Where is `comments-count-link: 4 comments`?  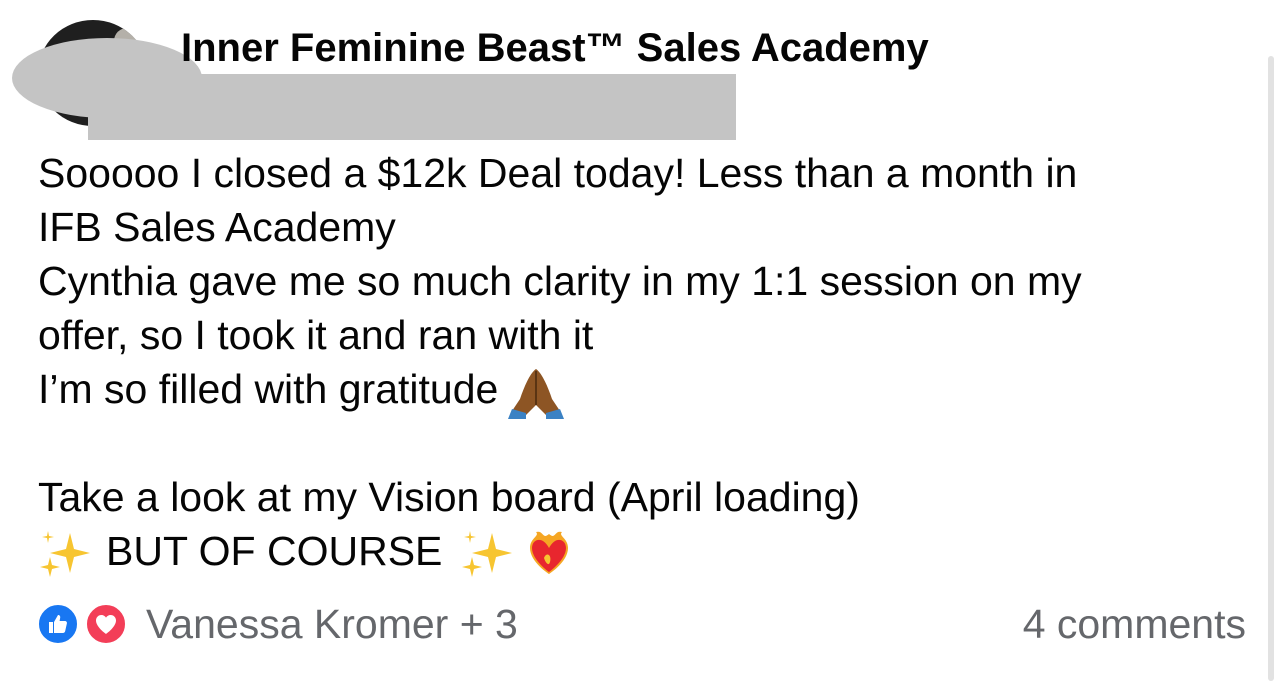
comments-count-link: 4 comments is located at coordinates (1134, 624).